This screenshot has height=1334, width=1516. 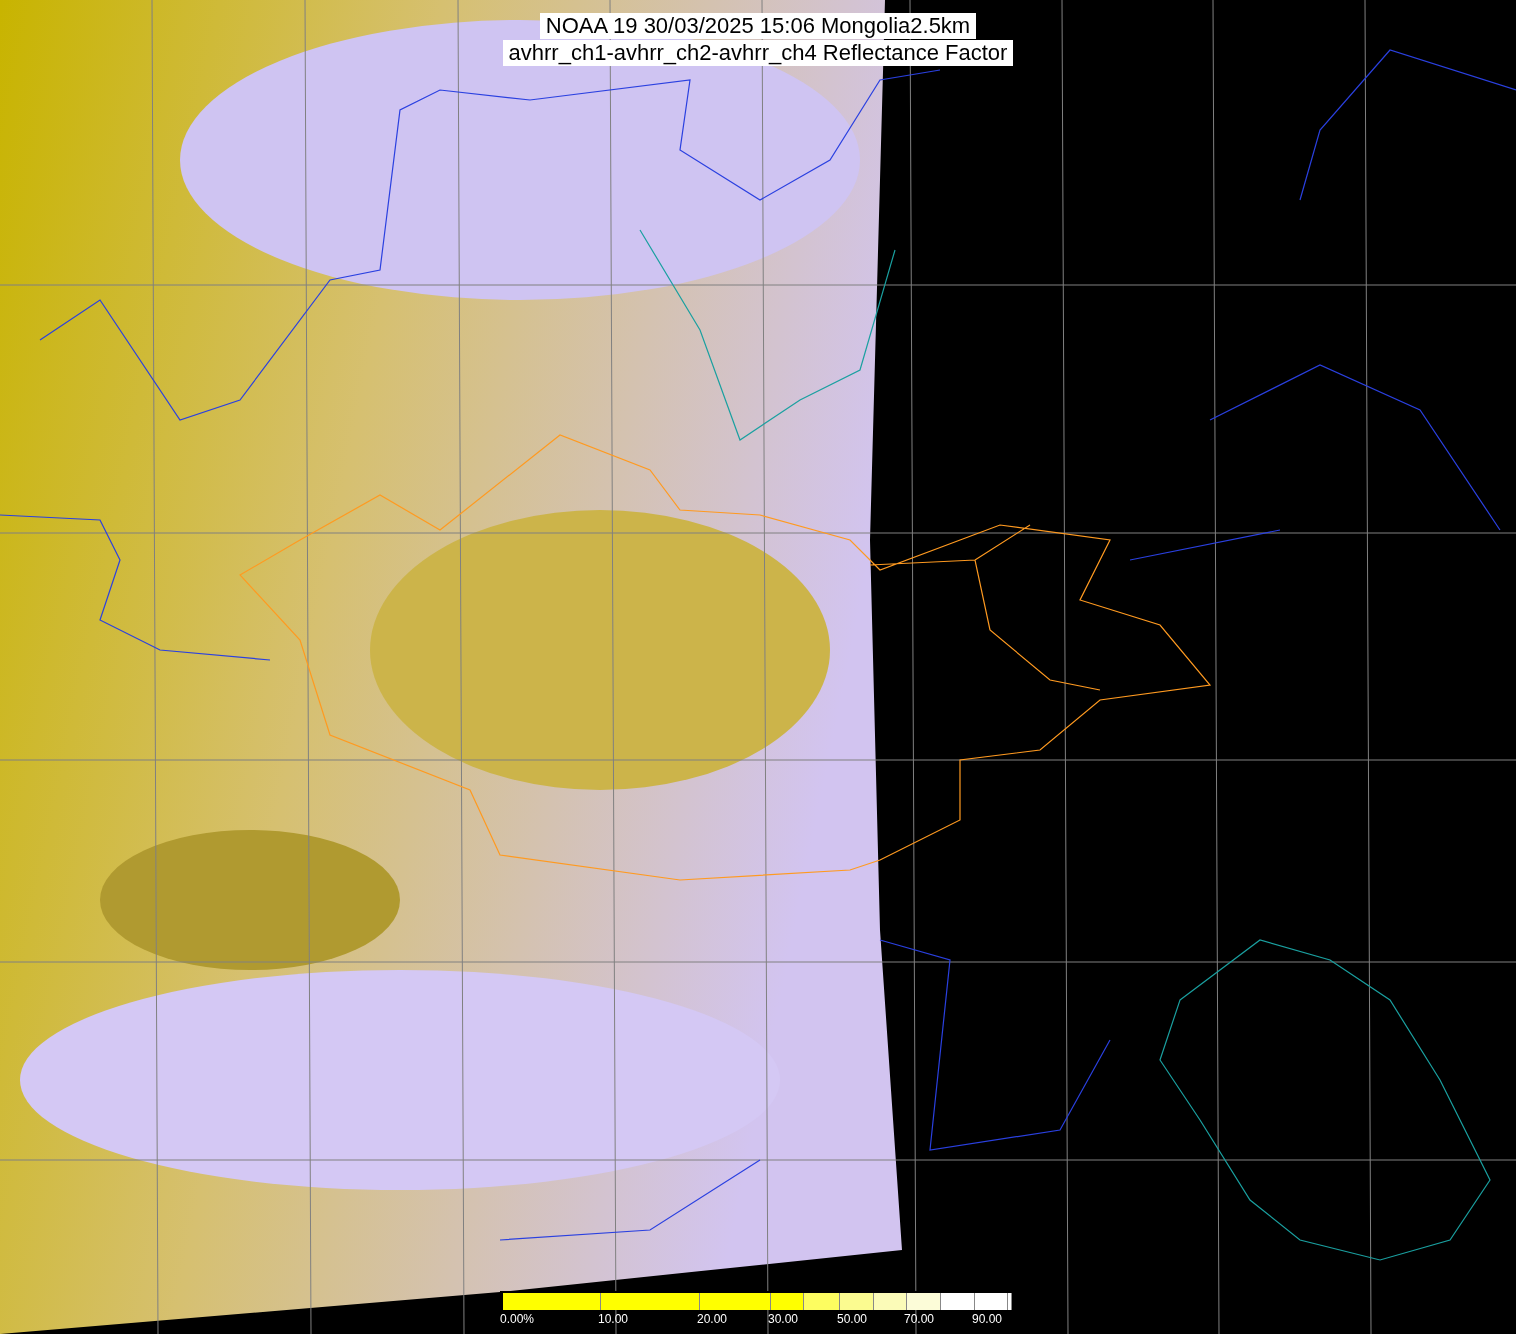 I want to click on map-title: NOAA 19 30/03/2025 15:06 Mongolia2.5km, so click(x=758, y=26).